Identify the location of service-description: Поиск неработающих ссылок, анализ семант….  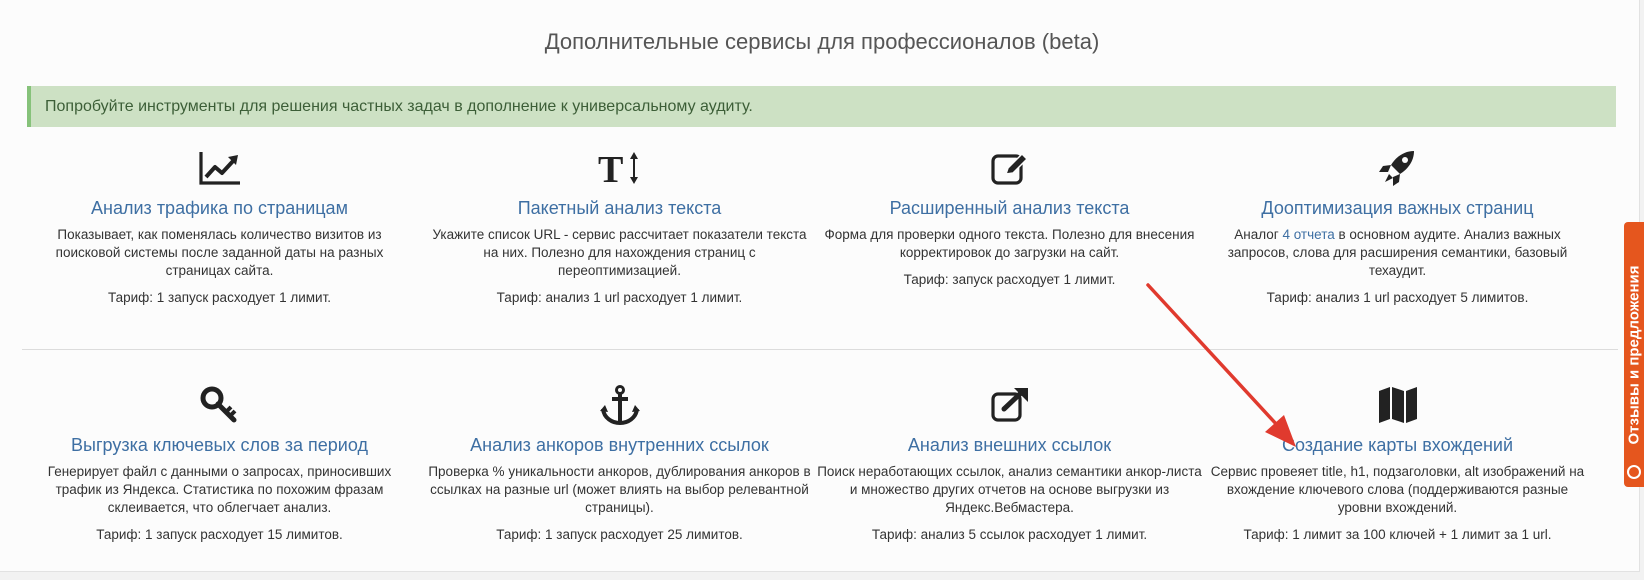
(1009, 489).